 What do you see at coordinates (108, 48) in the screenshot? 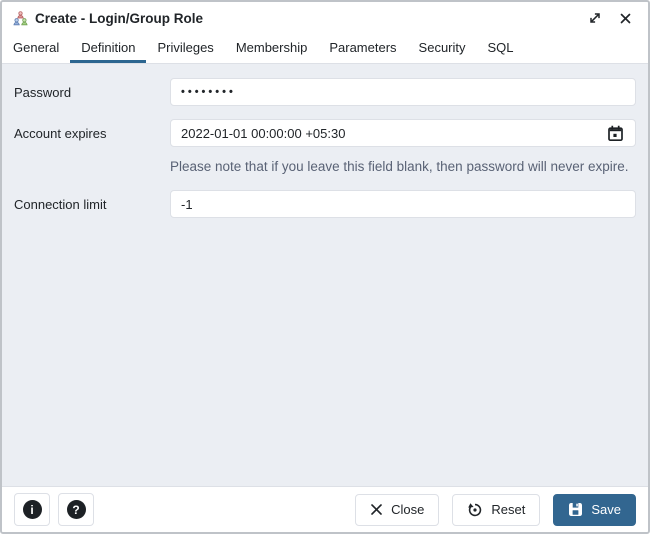
I see `tab-definition: Definition` at bounding box center [108, 48].